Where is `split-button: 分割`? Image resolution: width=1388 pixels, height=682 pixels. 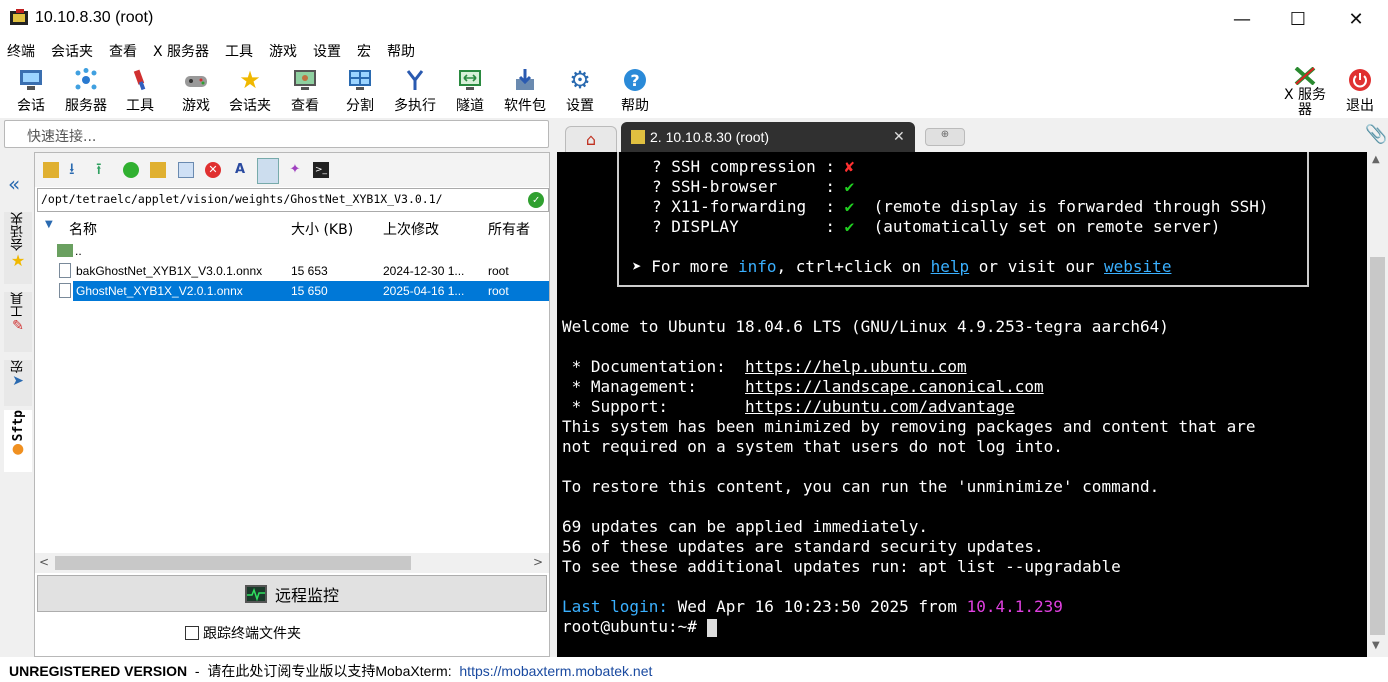 split-button: 分割 is located at coordinates (360, 91).